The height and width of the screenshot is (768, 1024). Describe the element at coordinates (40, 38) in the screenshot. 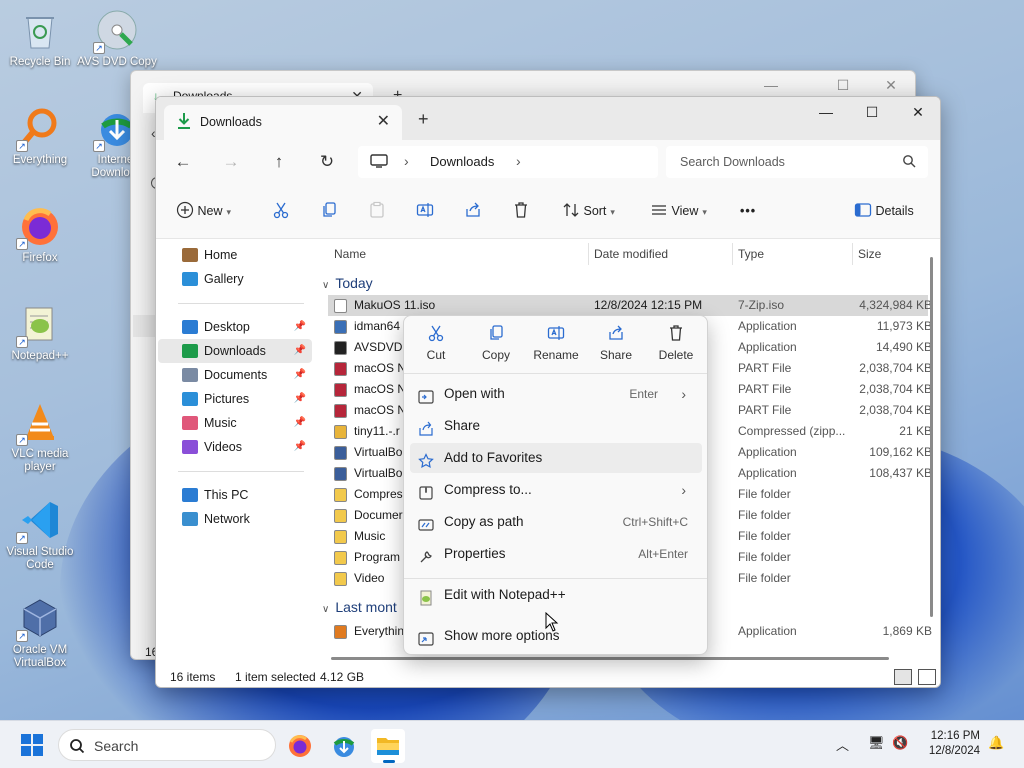

I see `desktop-icon-recycle-bin: Recycle Bin` at that location.